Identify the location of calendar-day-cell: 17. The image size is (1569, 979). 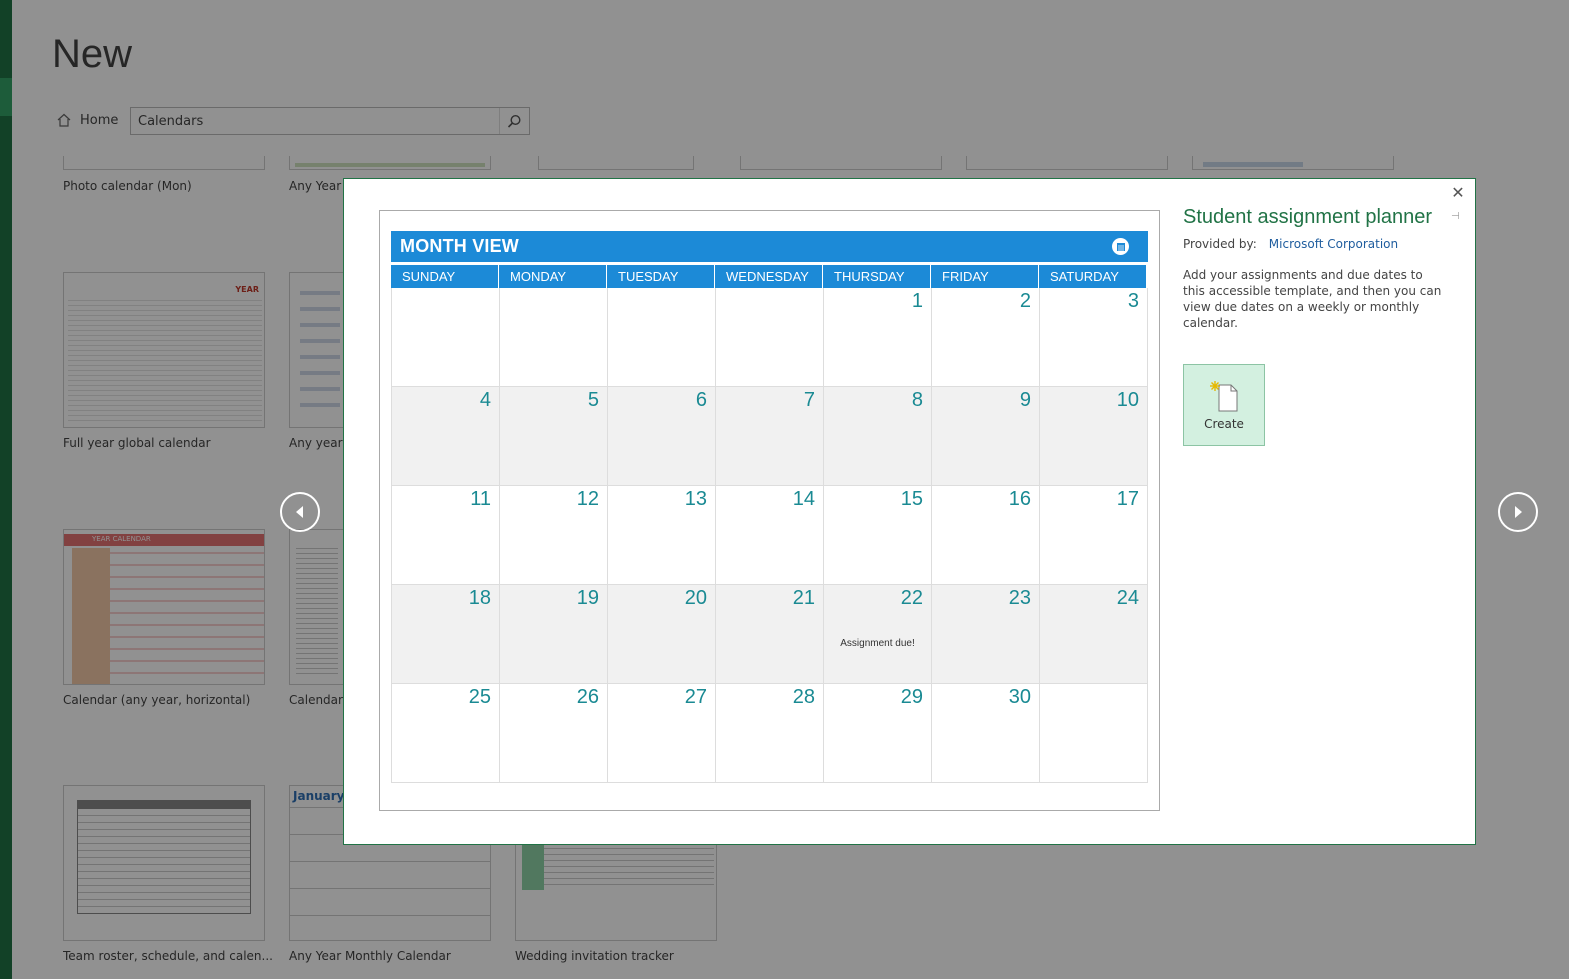
(1094, 535).